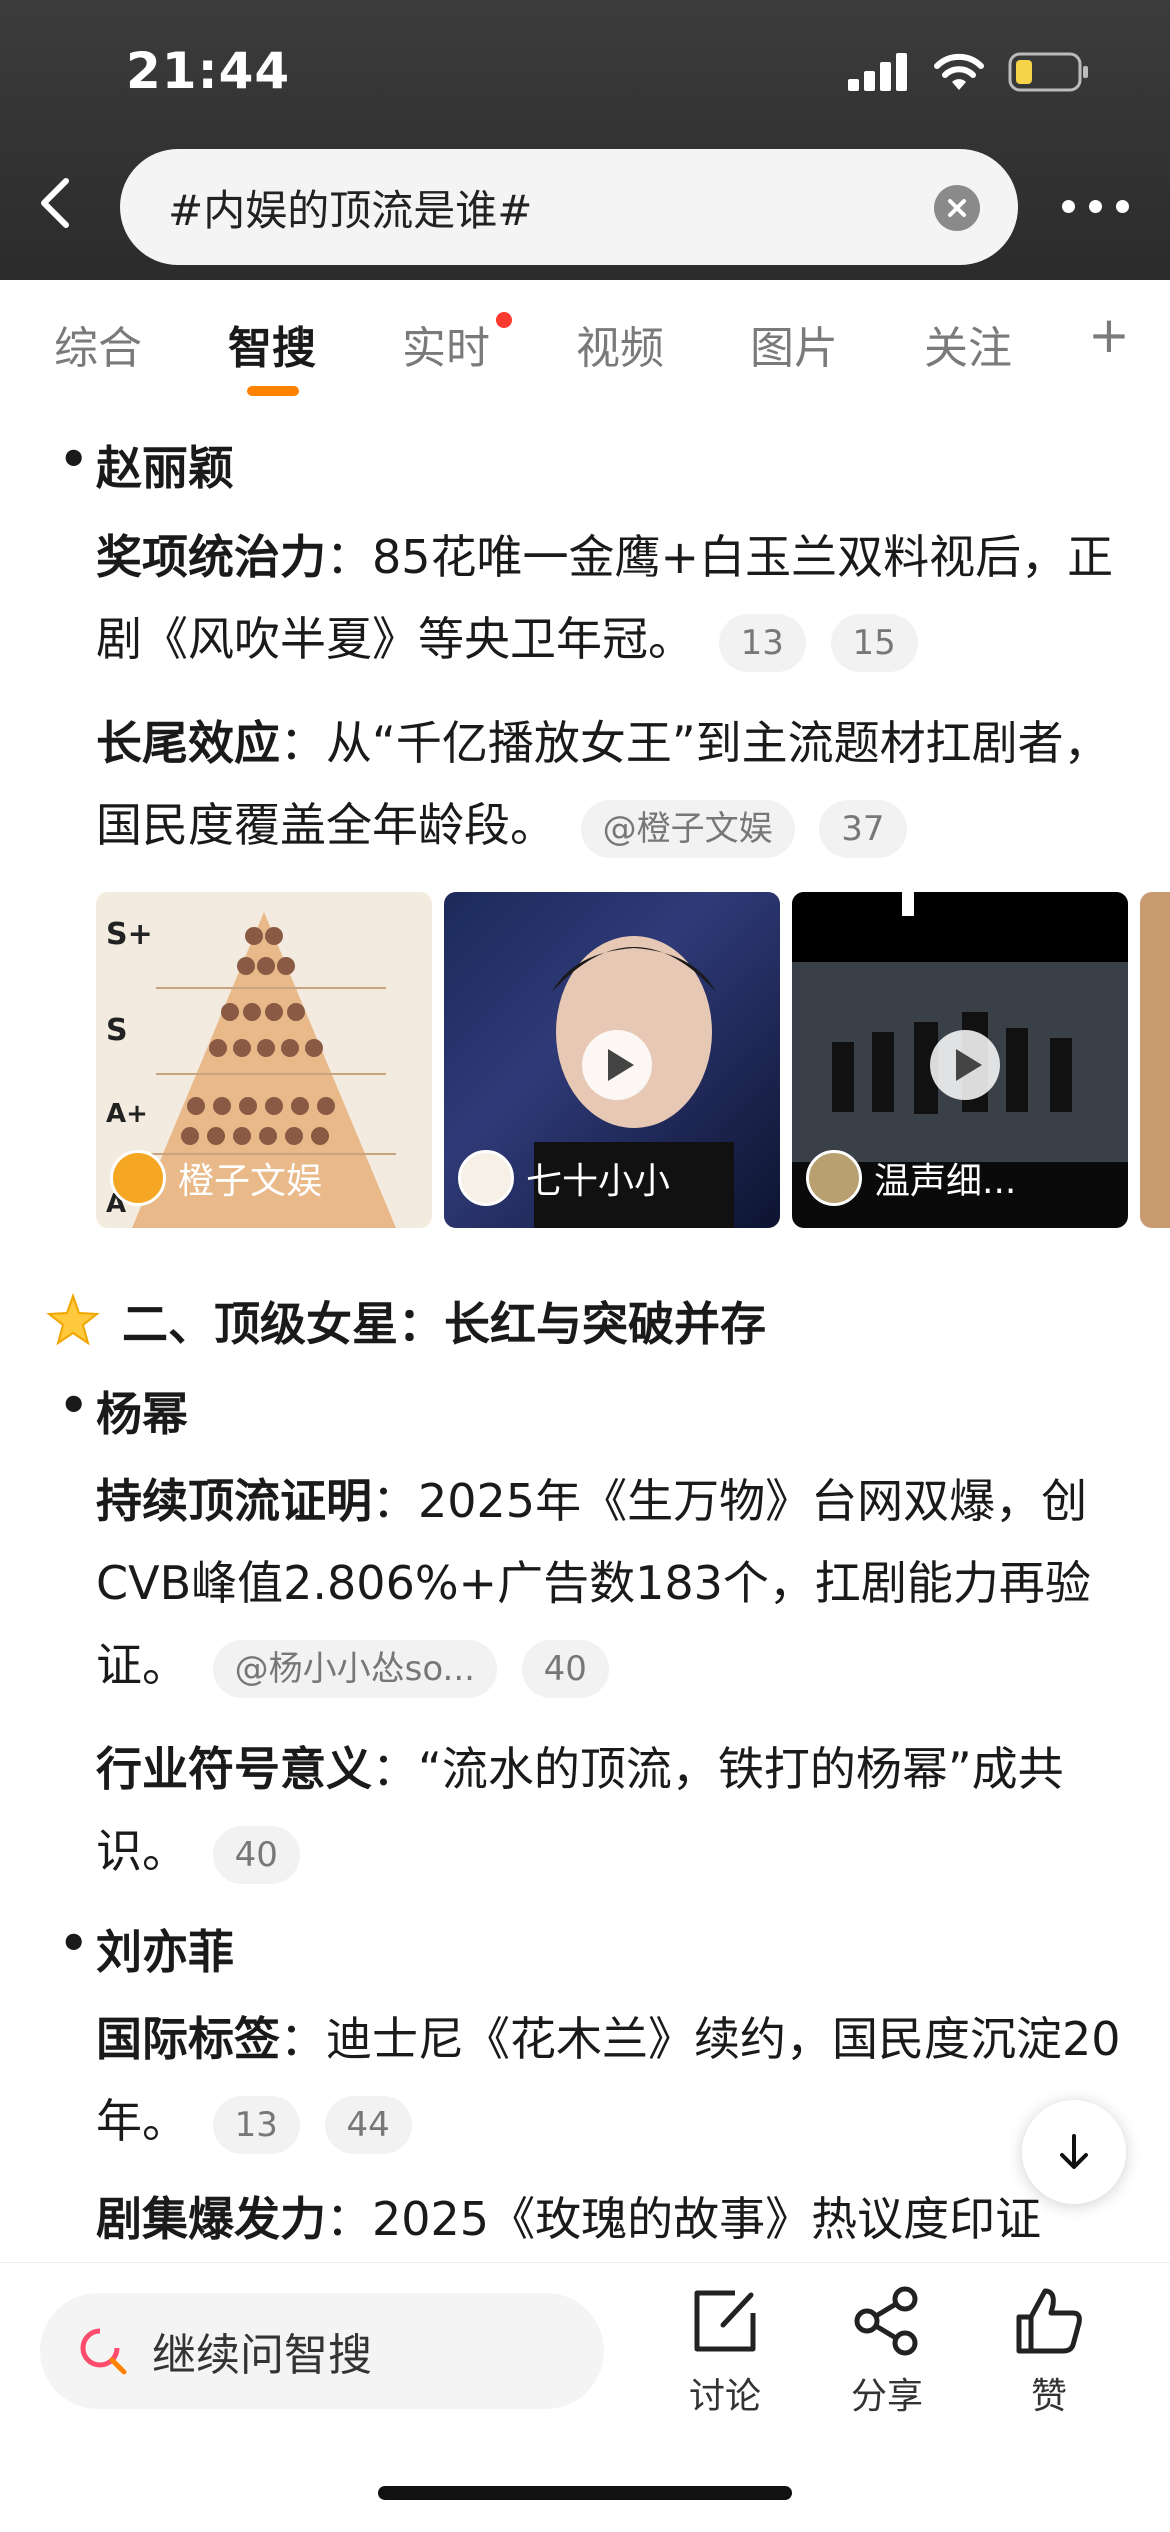 The width and height of the screenshot is (1170, 2532). Describe the element at coordinates (211, 557) in the screenshot. I see `para-title: 奖项统治力` at that location.